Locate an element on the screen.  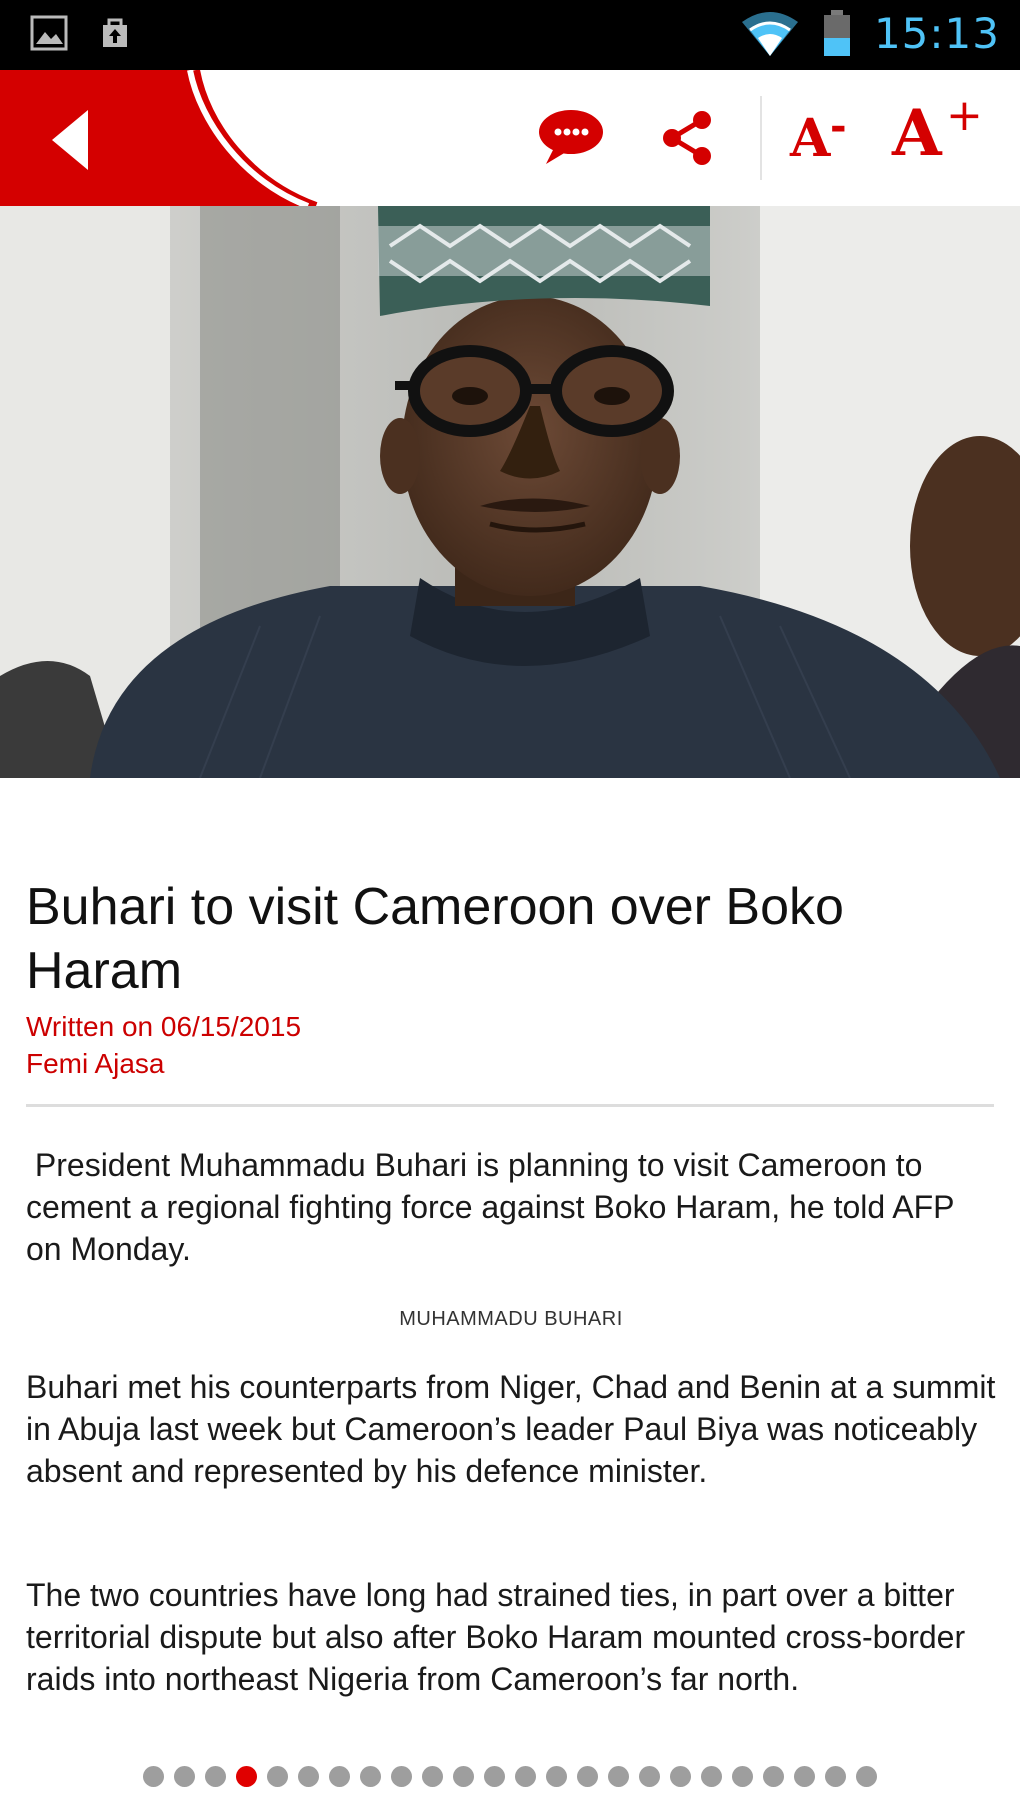
font-increase-symbol: + is located at coordinates (964, 115).